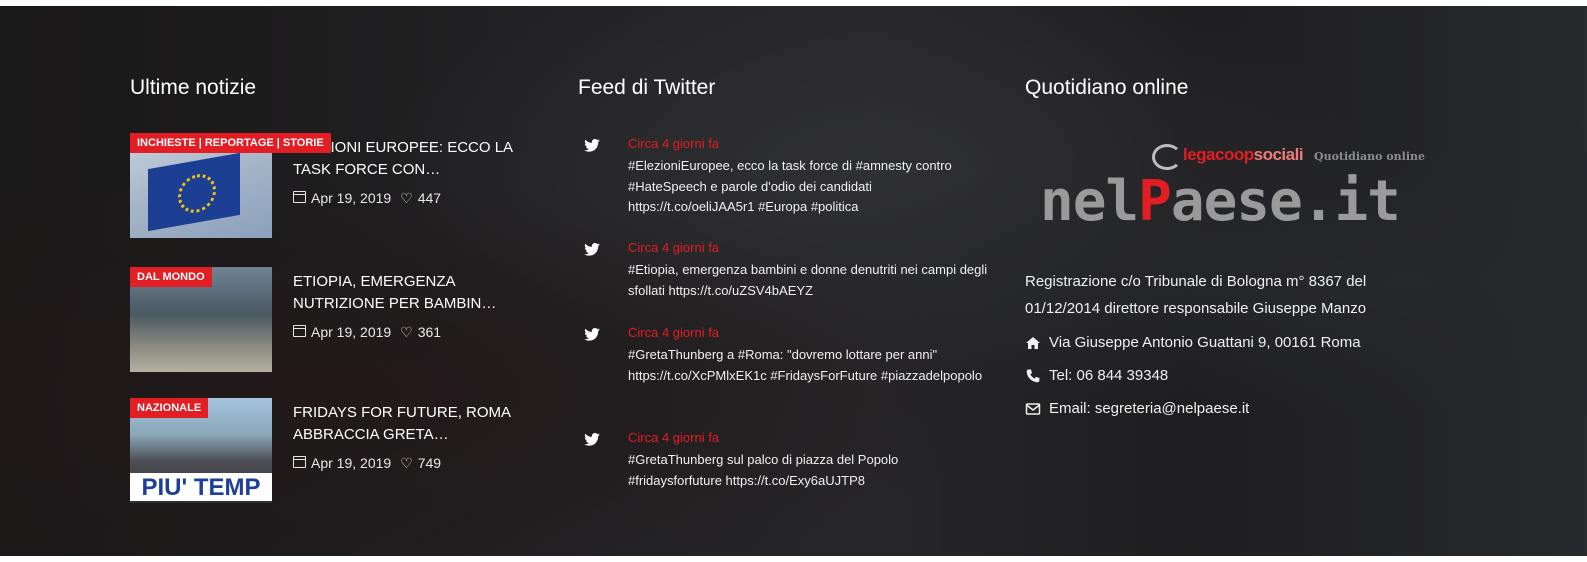 This screenshot has width=1587, height=562. What do you see at coordinates (1220, 201) in the screenshot?
I see `nelpaese-logo: nelPaese.it` at bounding box center [1220, 201].